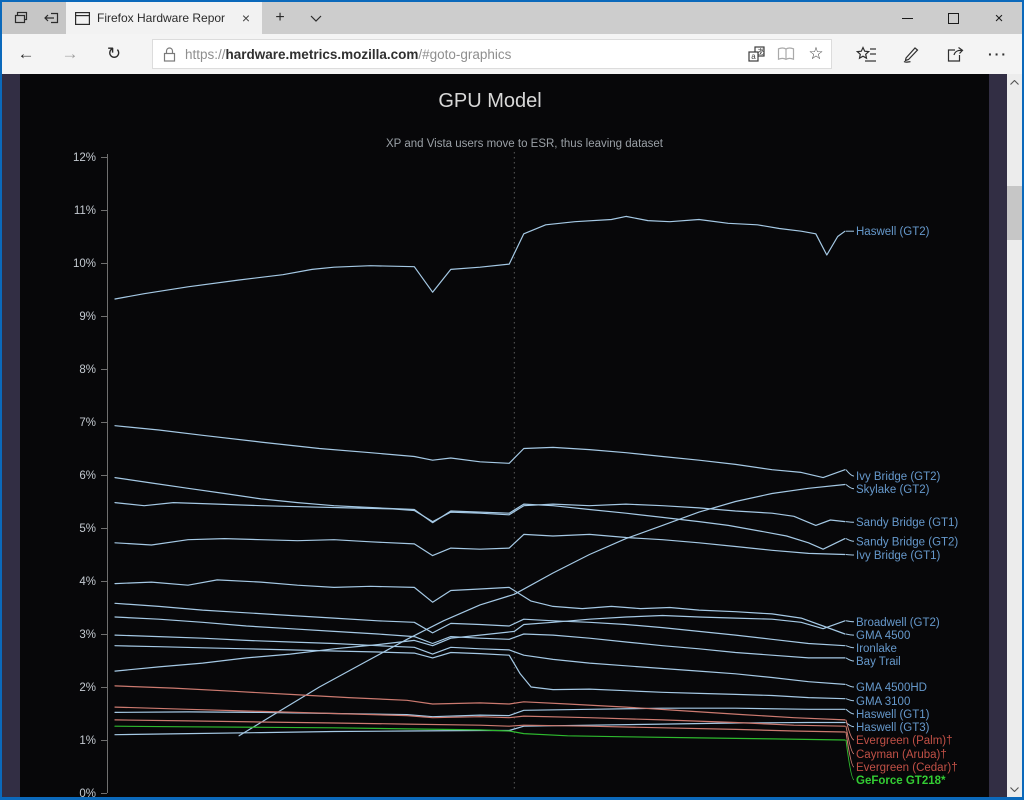 The height and width of the screenshot is (800, 1024). I want to click on window-close-button: ×, so click(999, 18).